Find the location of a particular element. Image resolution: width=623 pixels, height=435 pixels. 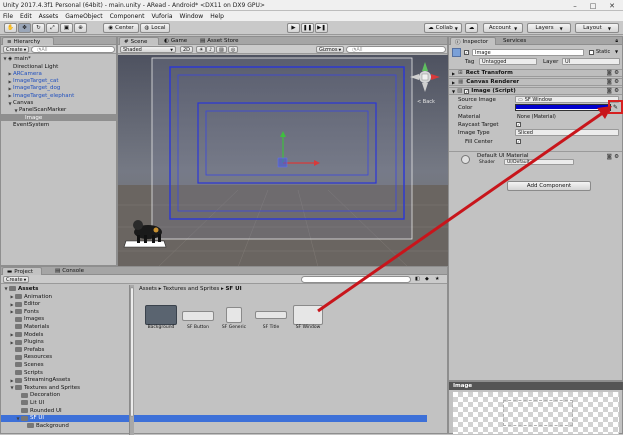

folder-tree-item: ▶ Plugins is located at coordinates (214, 342).